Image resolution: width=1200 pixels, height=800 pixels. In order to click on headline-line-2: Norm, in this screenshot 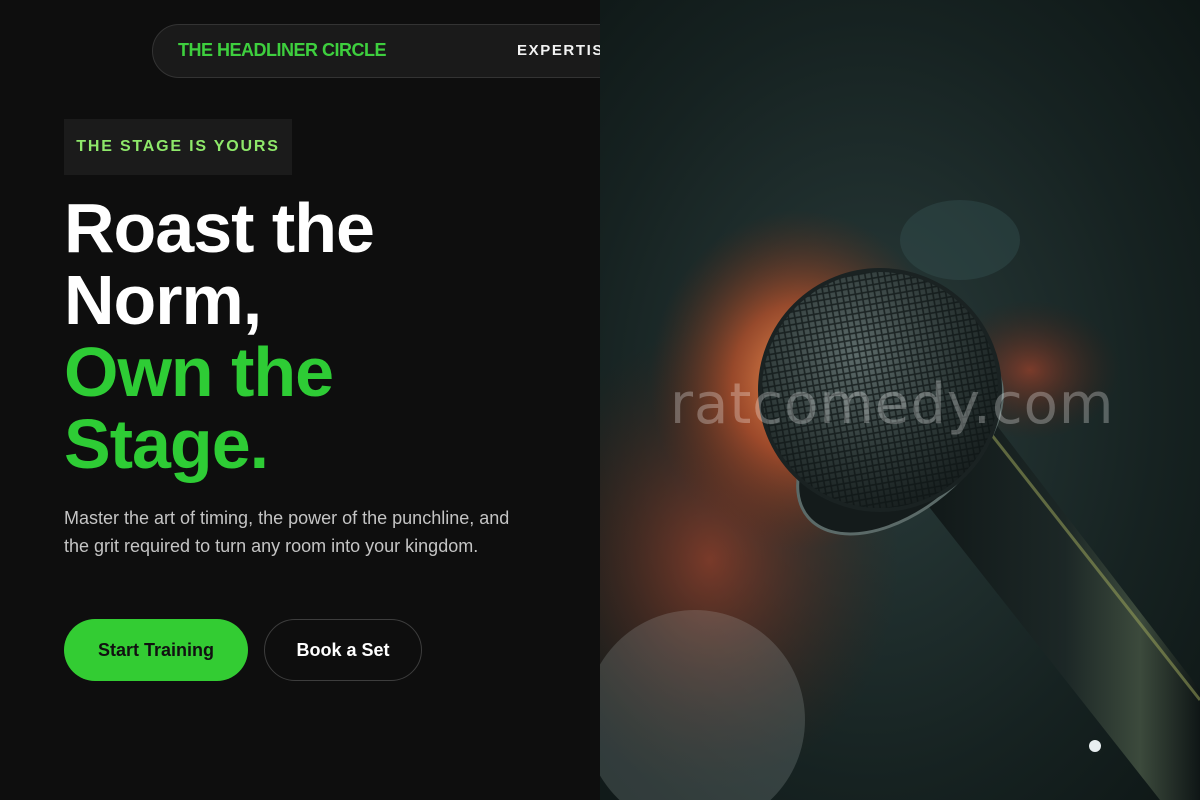, I will do `click(163, 300)`.